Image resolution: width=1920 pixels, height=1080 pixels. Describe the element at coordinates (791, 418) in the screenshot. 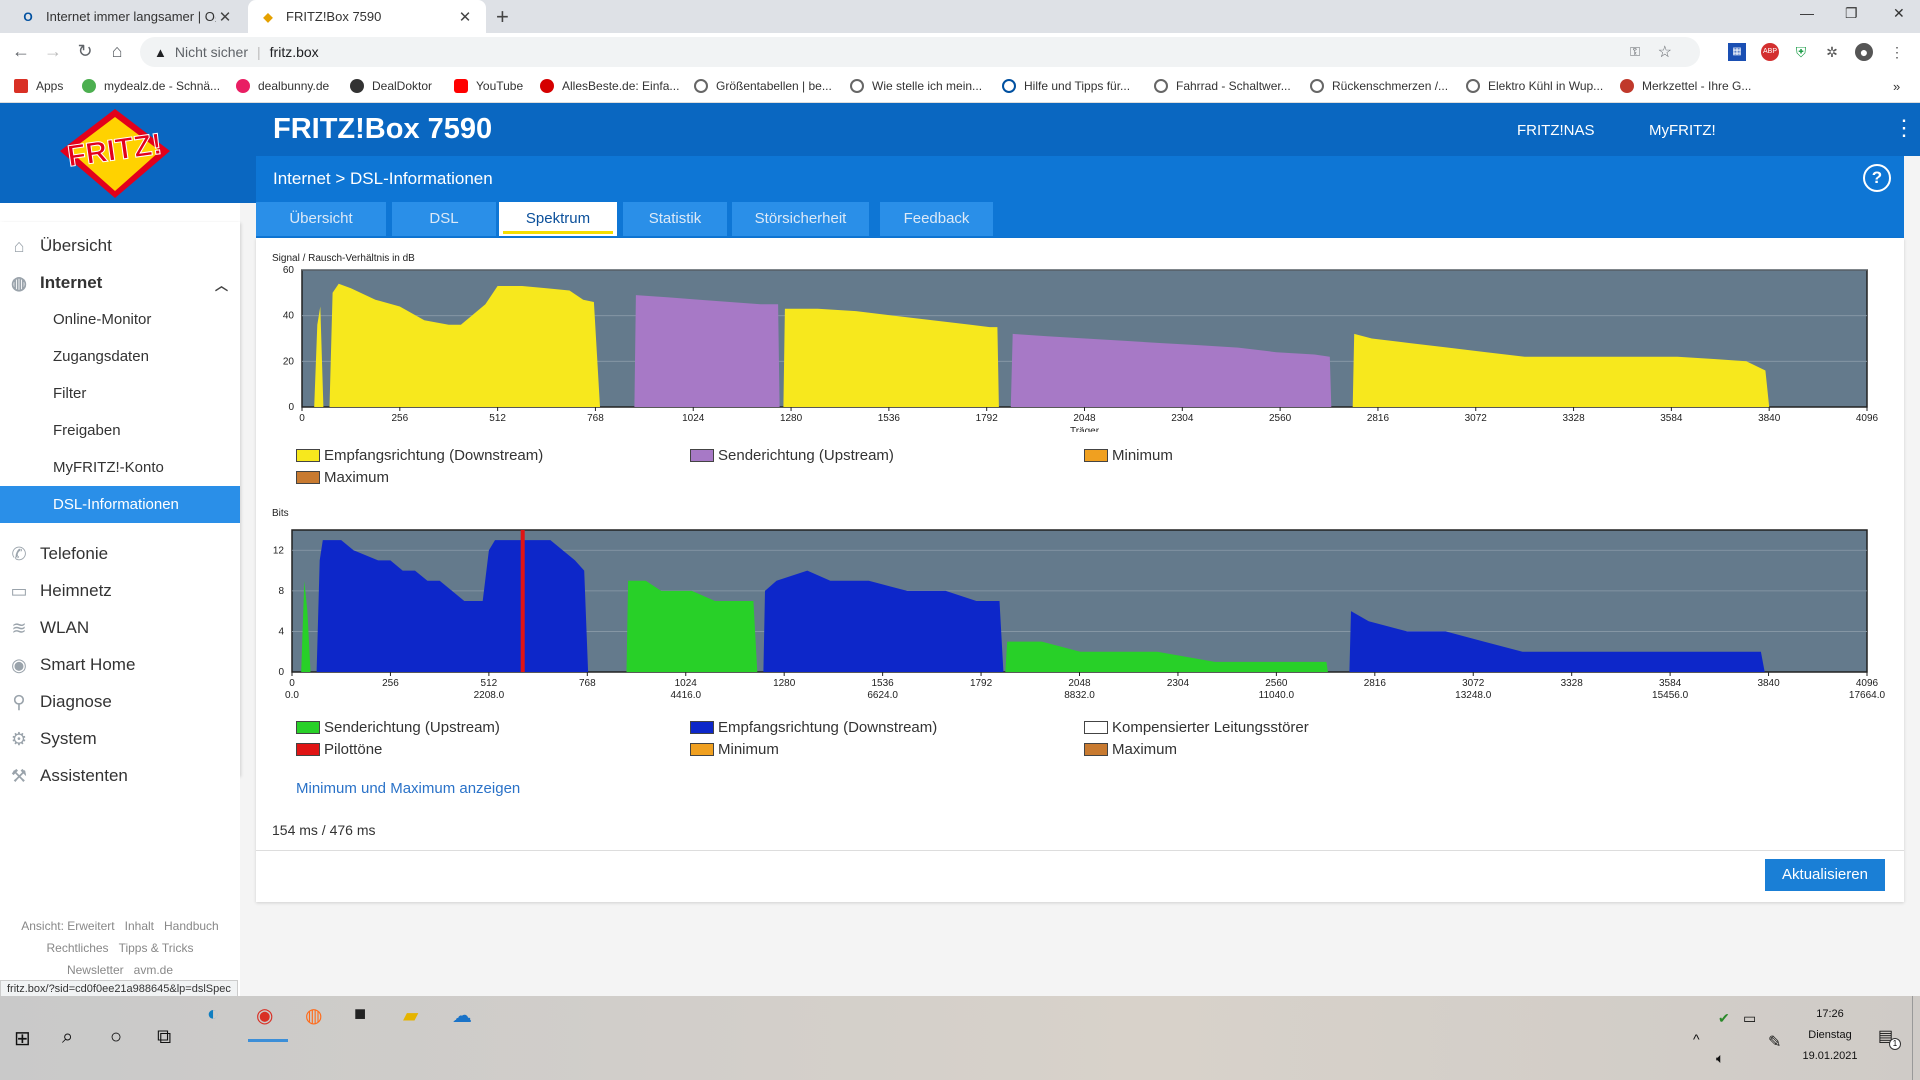

I see `x-tick-label: 1280` at that location.